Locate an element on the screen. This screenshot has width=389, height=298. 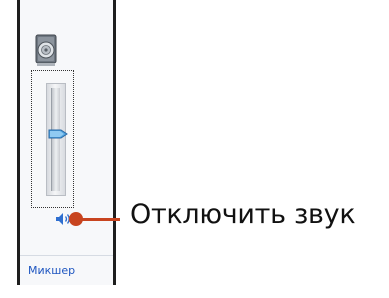
volume-slider-track is located at coordinates (55, 139).